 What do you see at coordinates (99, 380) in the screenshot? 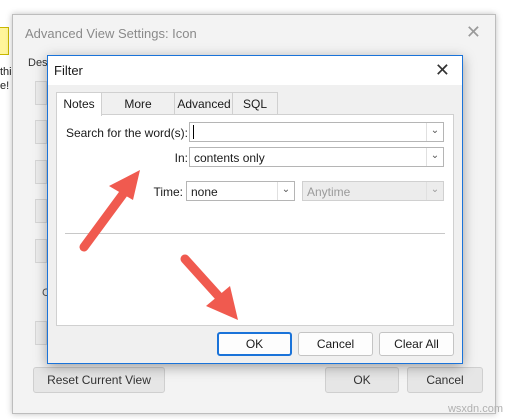
I see `reset-current-view-button: Reset Current View` at bounding box center [99, 380].